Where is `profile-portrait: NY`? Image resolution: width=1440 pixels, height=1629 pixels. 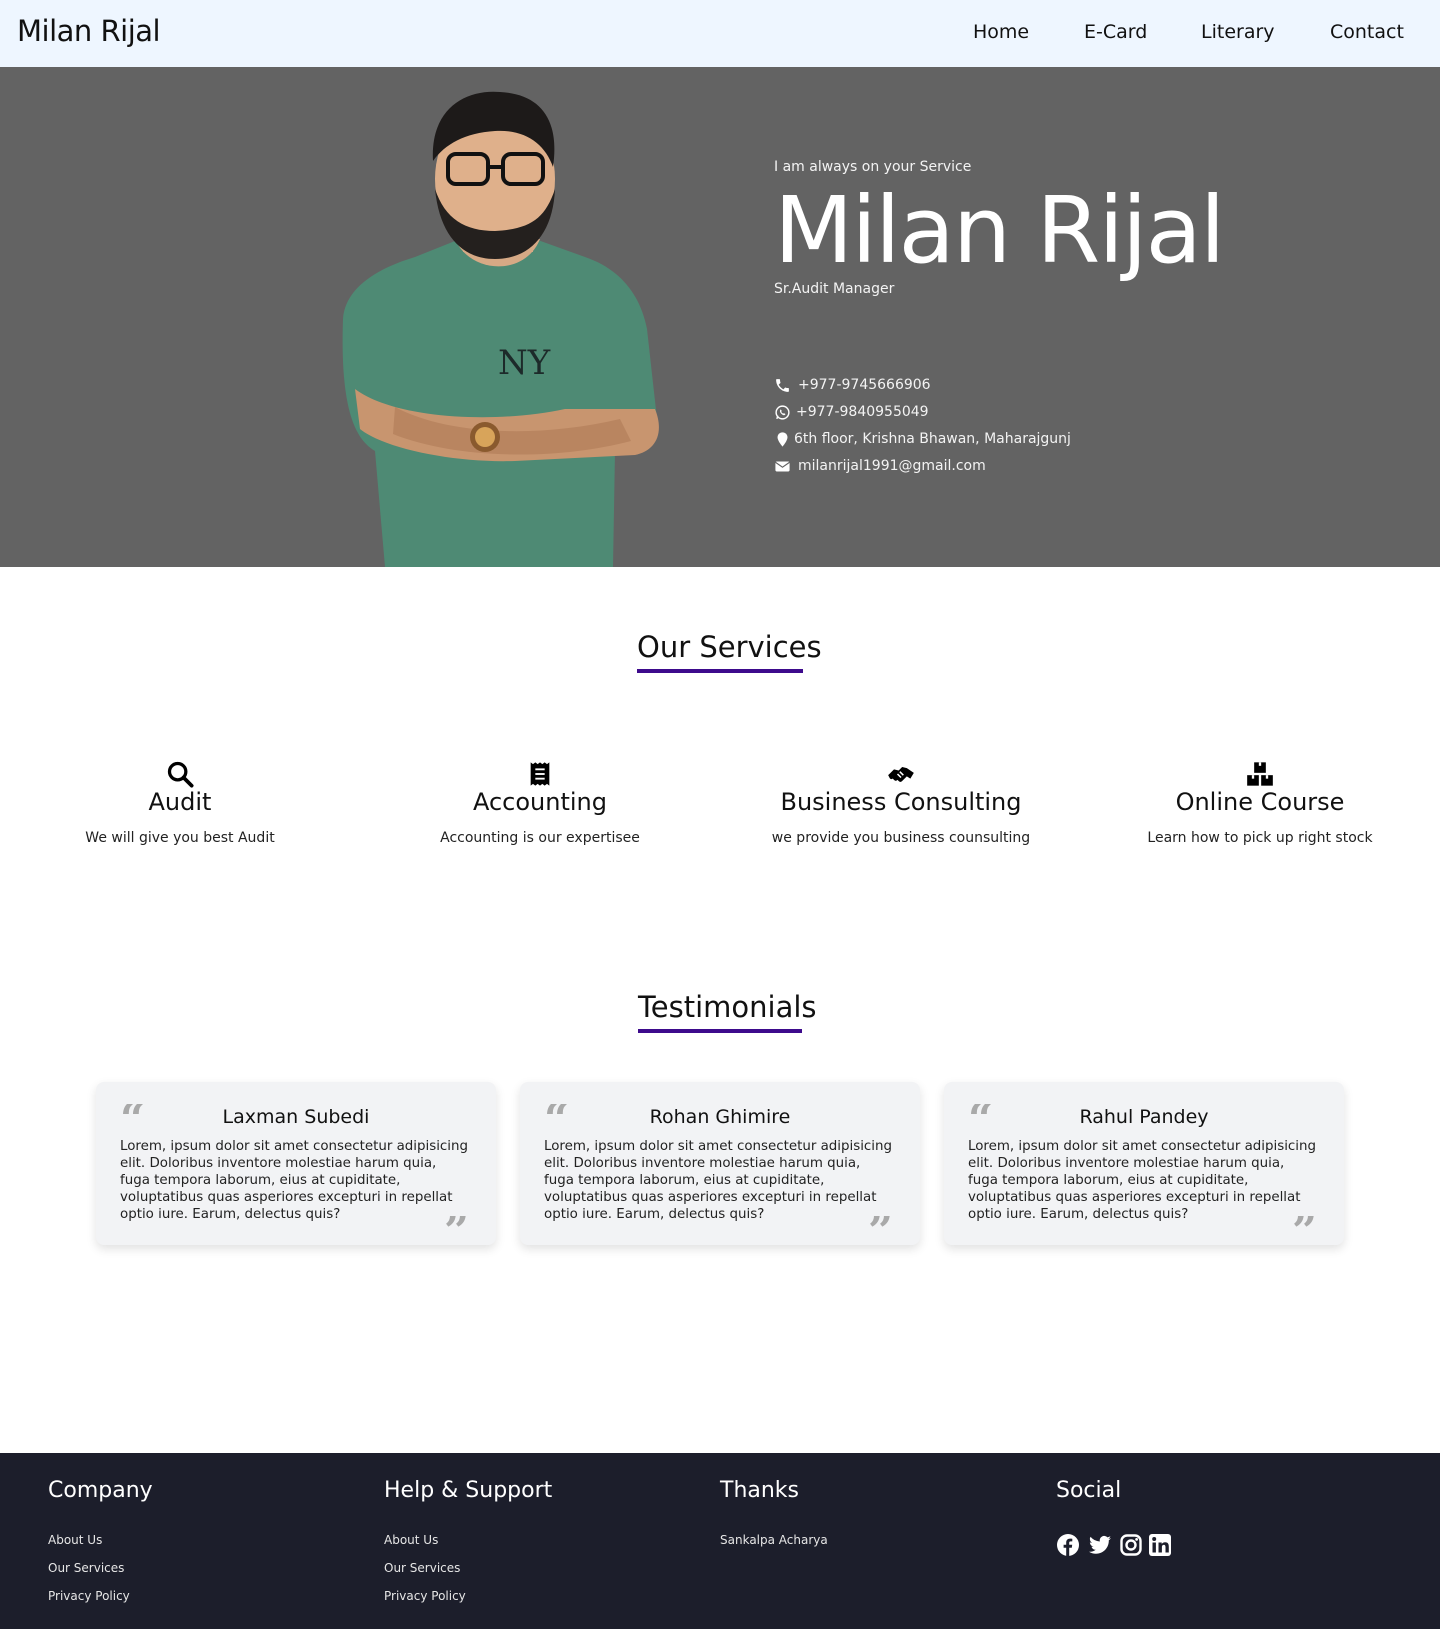 profile-portrait: NY is located at coordinates (500, 329).